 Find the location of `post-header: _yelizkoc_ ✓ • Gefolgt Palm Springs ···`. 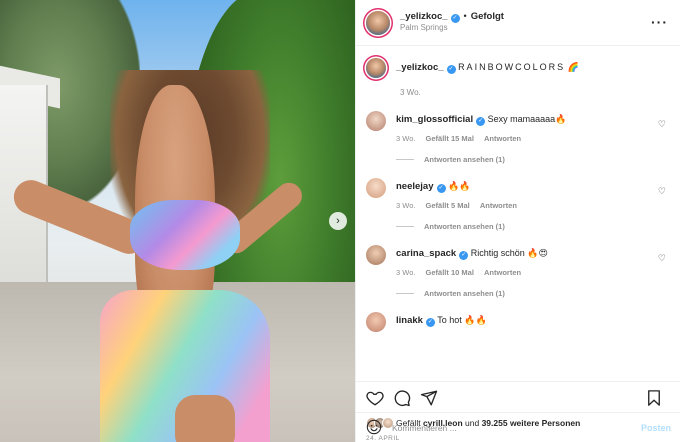

post-header: _yelizkoc_ ✓ • Gefolgt Palm Springs ··· is located at coordinates (518, 23).